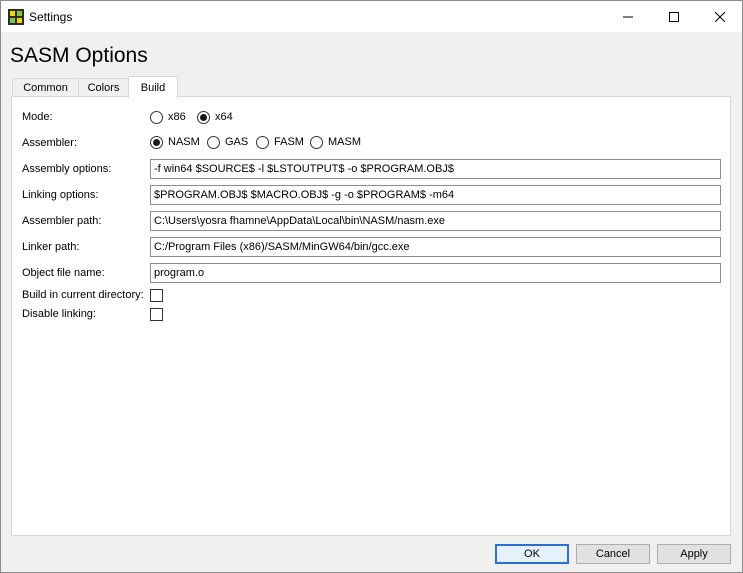 Image resolution: width=743 pixels, height=573 pixels. I want to click on mode-x64-label: x64, so click(224, 117).